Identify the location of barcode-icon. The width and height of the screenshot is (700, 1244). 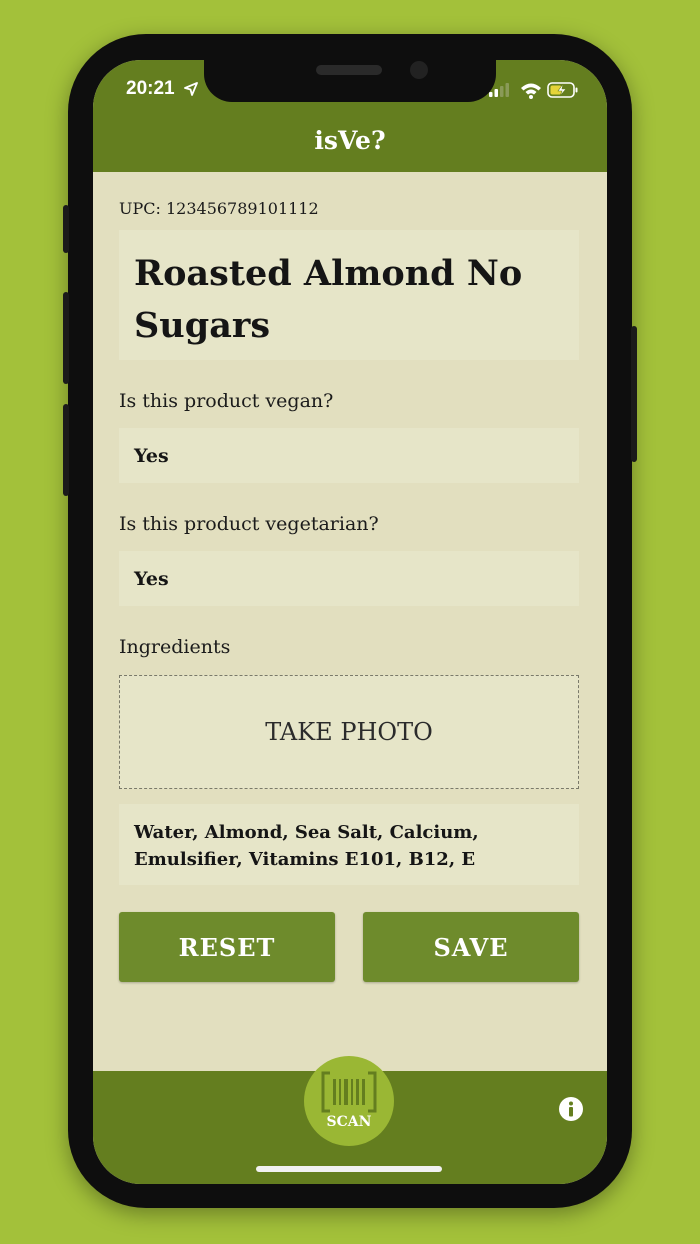
(349, 1092).